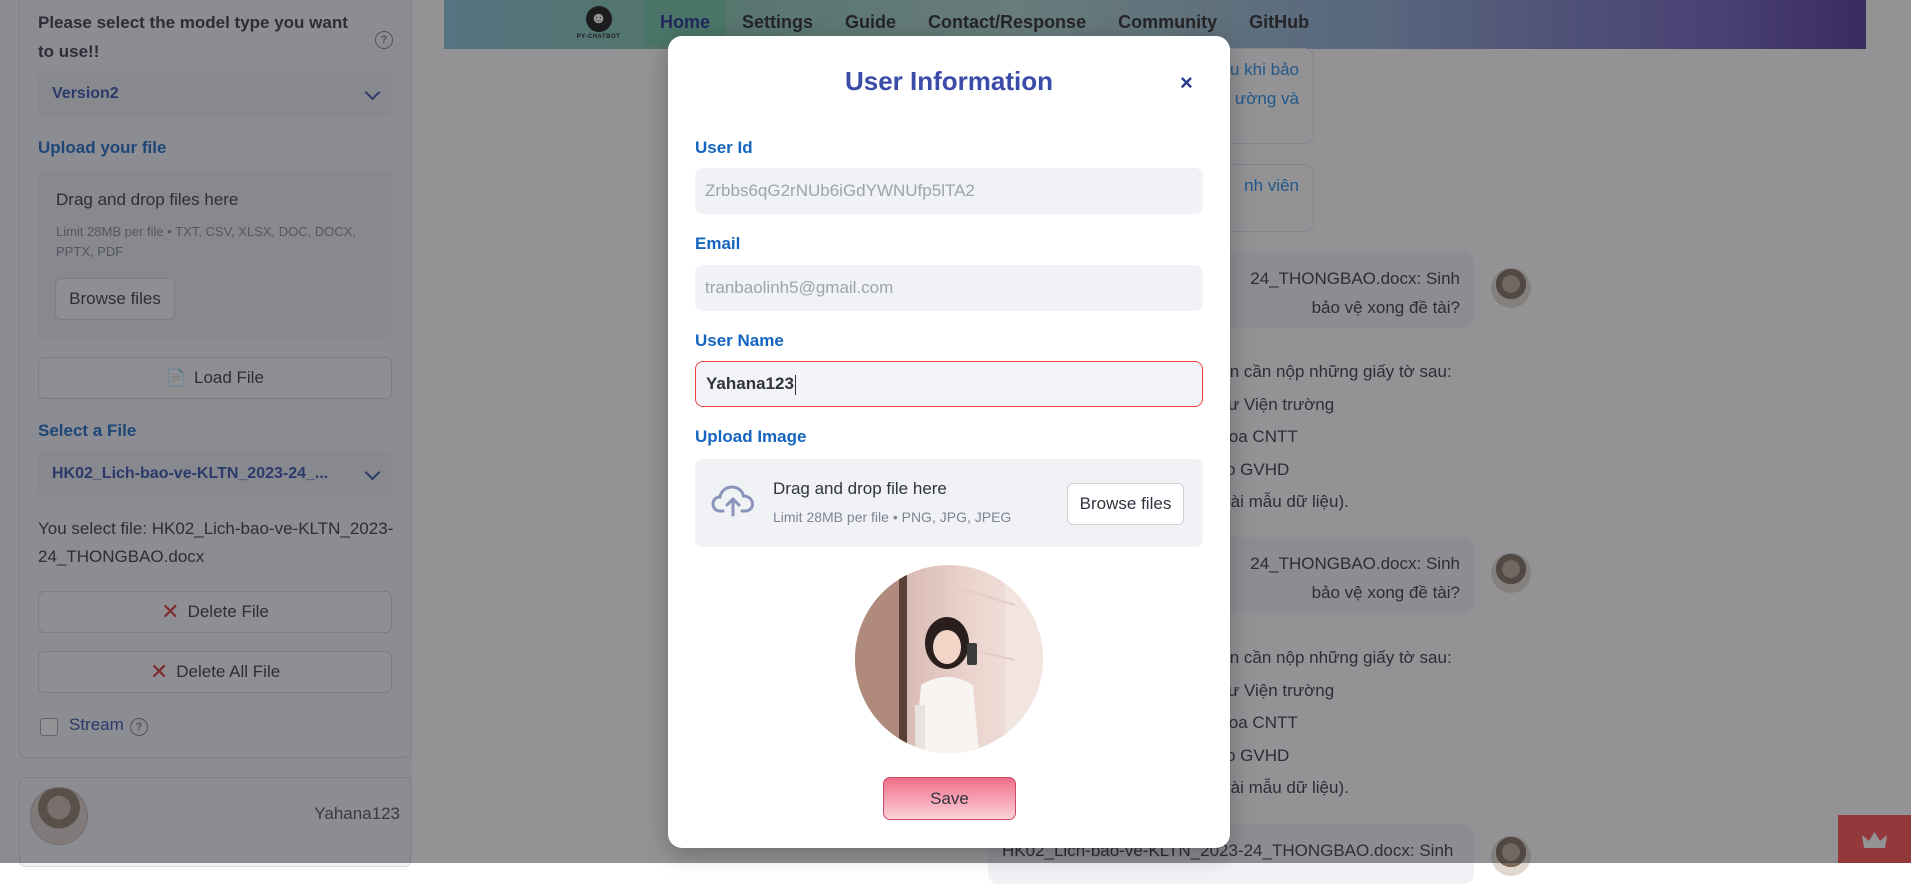 The height and width of the screenshot is (884, 1911). Describe the element at coordinates (739, 340) in the screenshot. I see `username-label: User Name` at that location.